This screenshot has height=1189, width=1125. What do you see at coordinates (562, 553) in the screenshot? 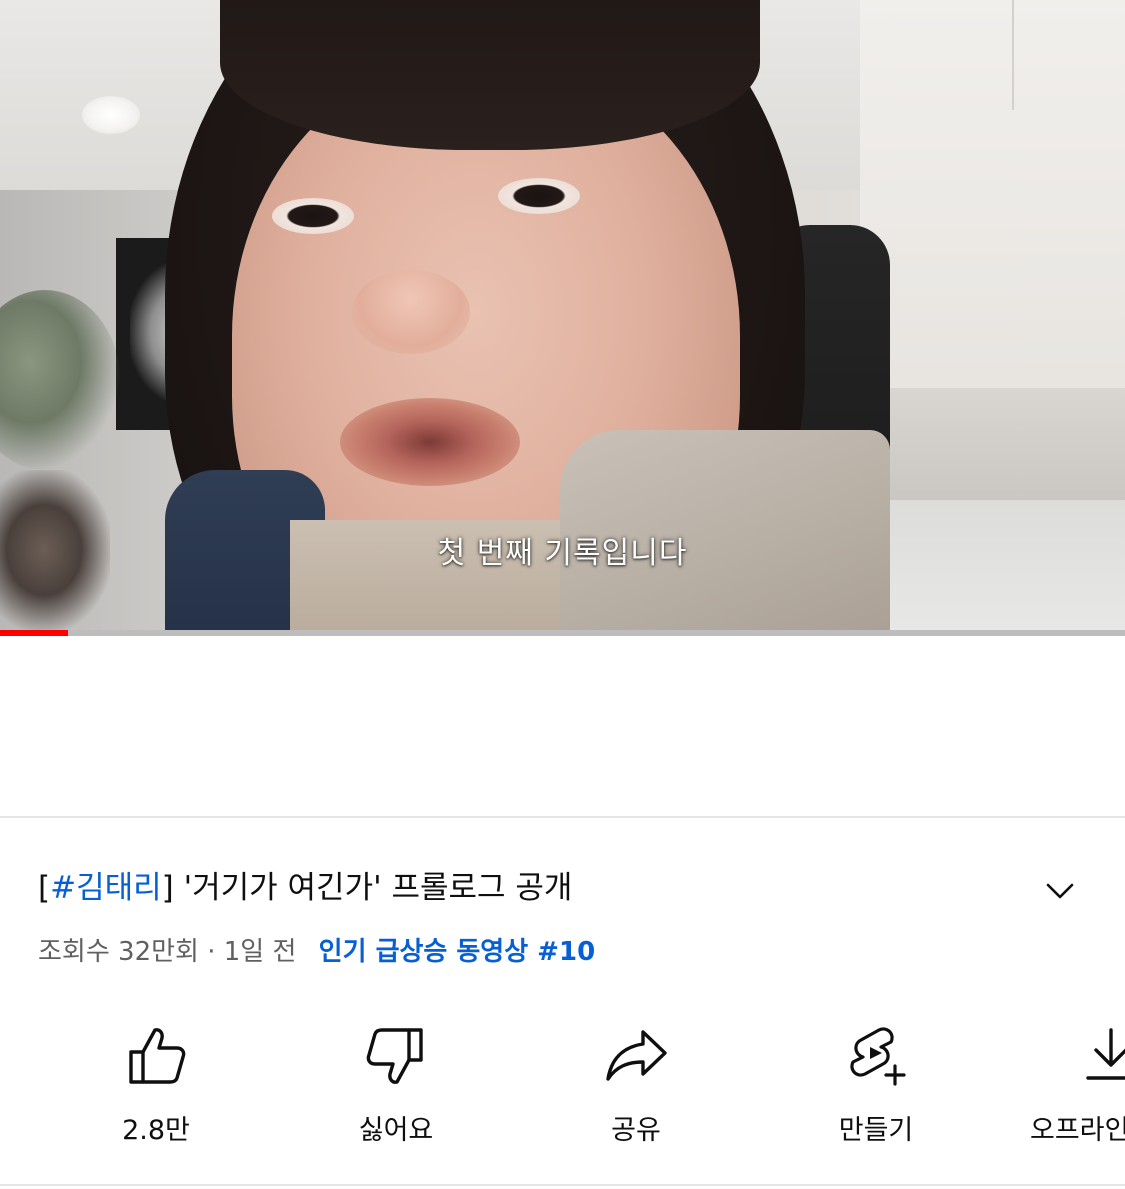
I see `video-subtitle: 첫 번째 기록입니다` at bounding box center [562, 553].